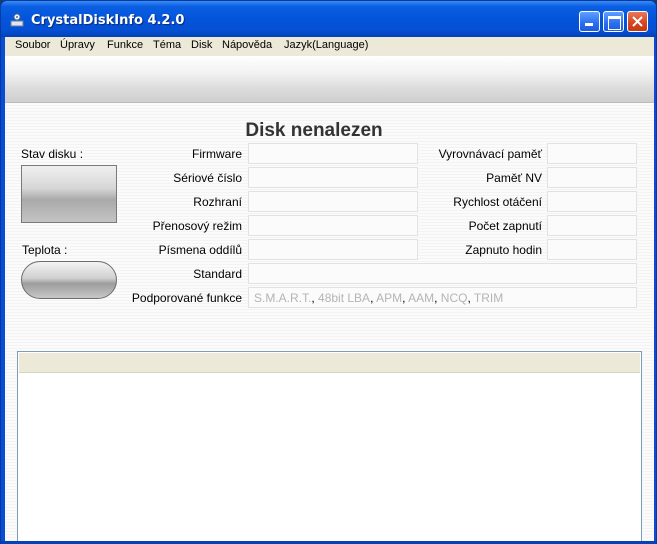 This screenshot has width=657, height=544. Describe the element at coordinates (314, 130) in the screenshot. I see `disk-title: Disk nenalezen` at that location.